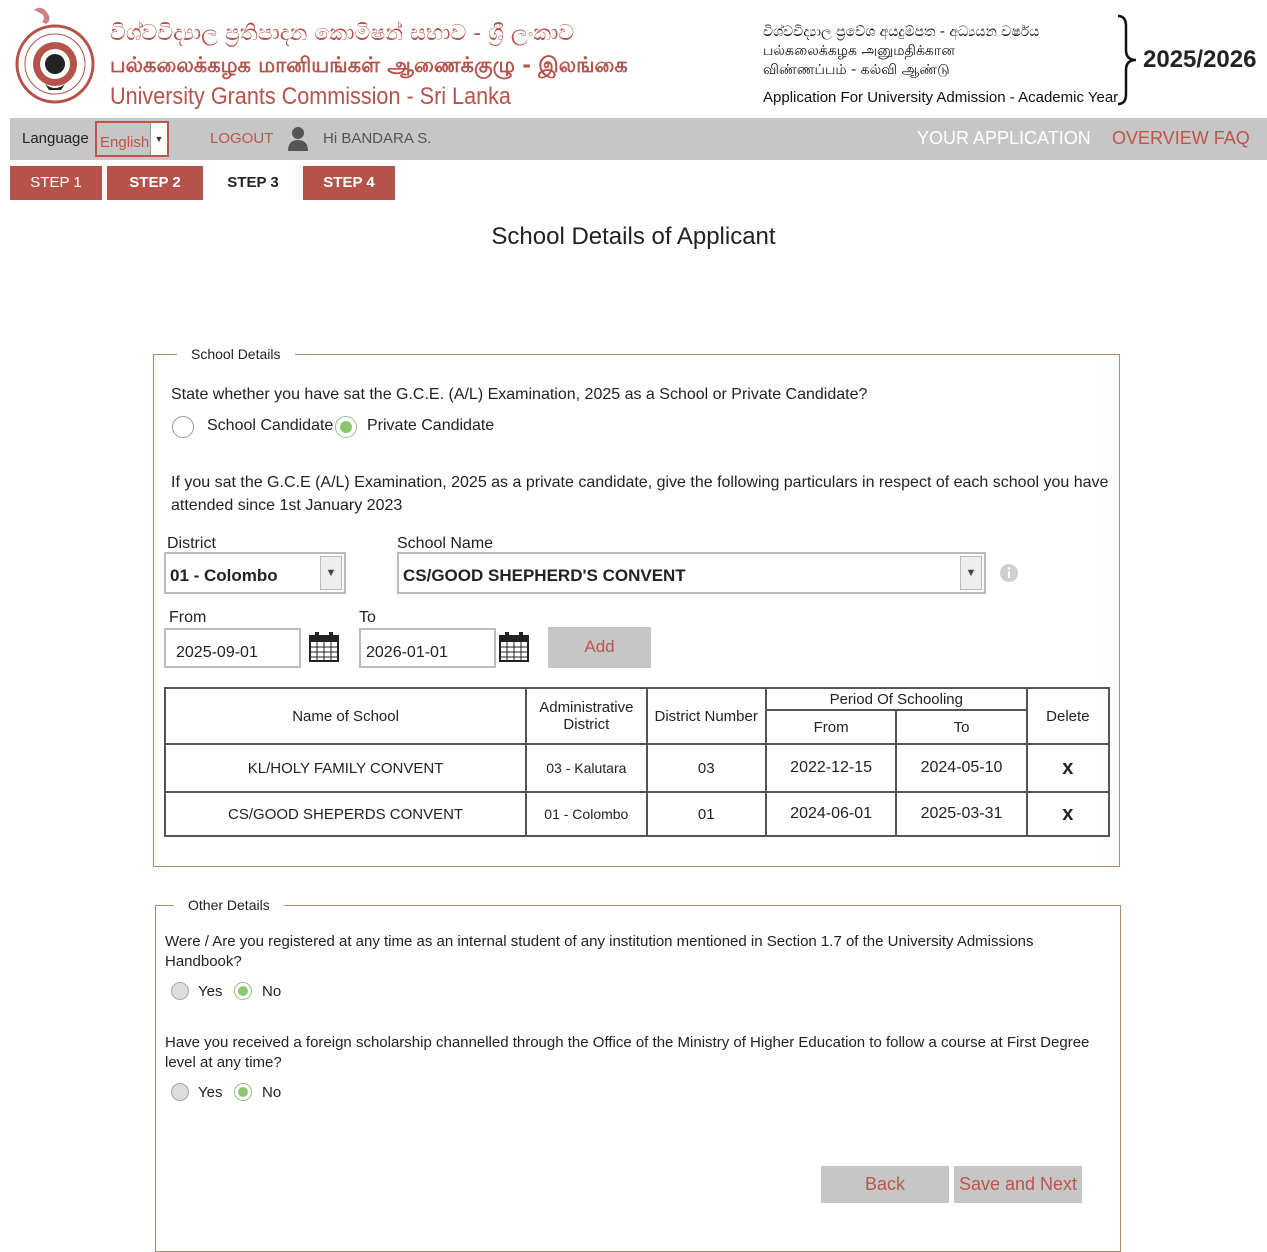 The height and width of the screenshot is (1252, 1267). I want to click on overview-faq-link: OVERVIEW FAQ, so click(1181, 138).